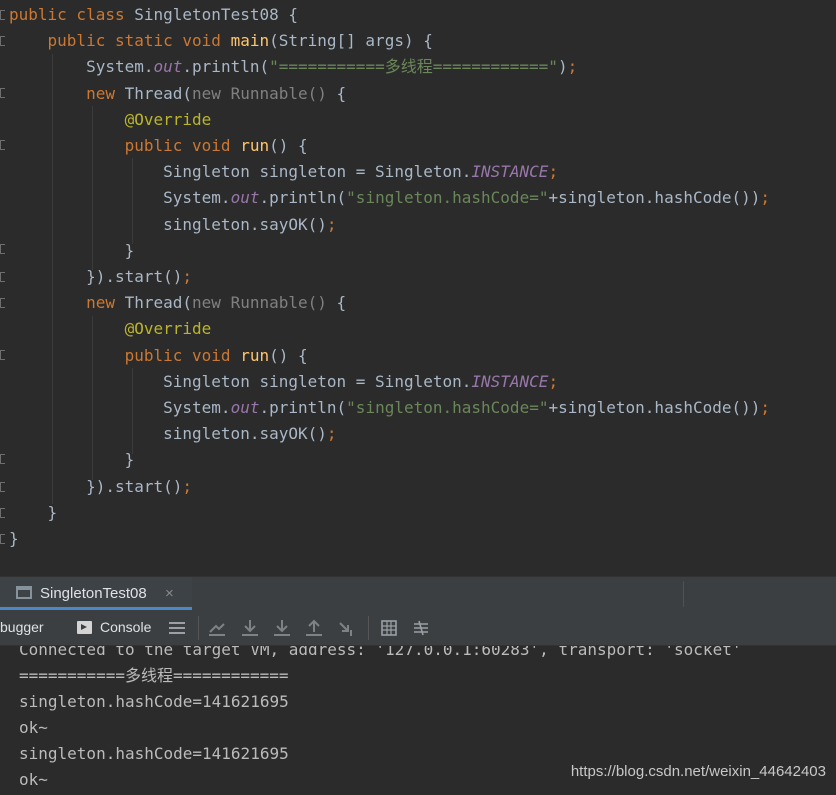  I want to click on tab-console: Console, so click(125, 627).